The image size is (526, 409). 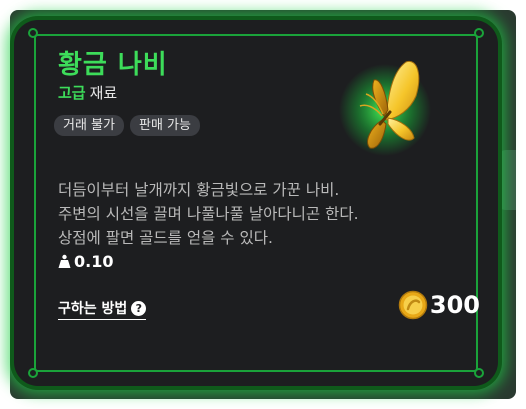 I want to click on tag-sellable: 판매 가능, so click(x=164, y=125).